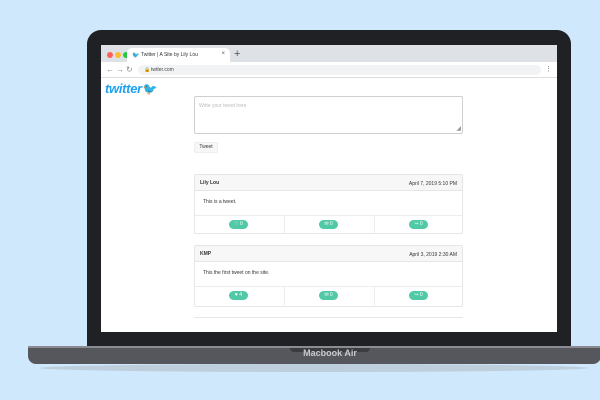  I want to click on like-cell: ♡ 0, so click(240, 225).